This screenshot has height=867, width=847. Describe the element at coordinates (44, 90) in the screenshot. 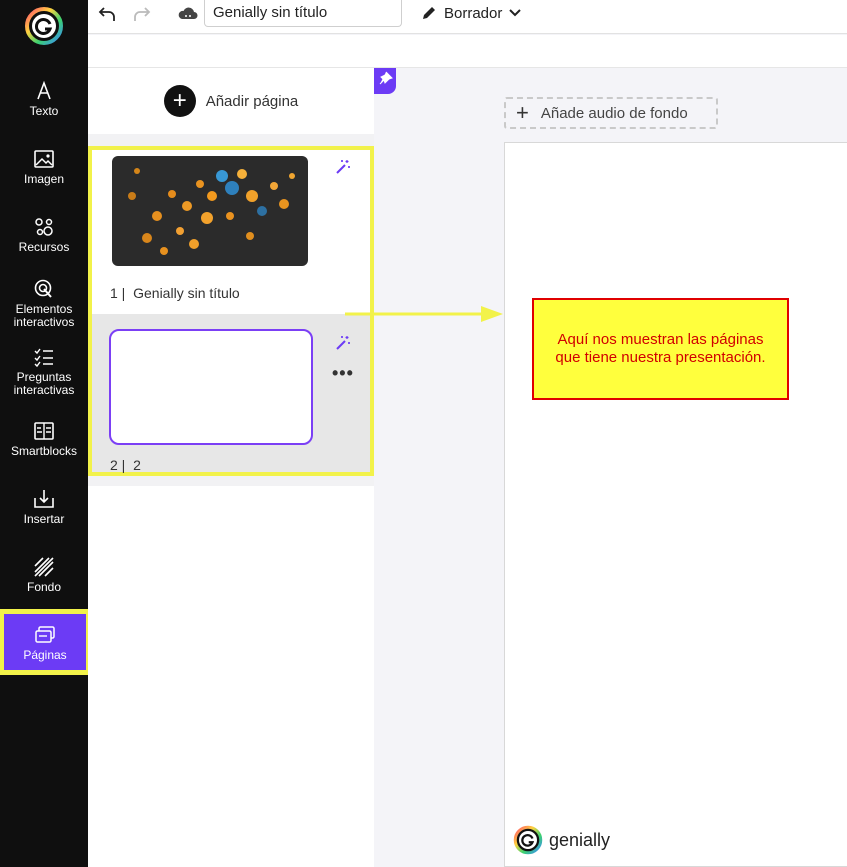

I see `text-icon` at that location.